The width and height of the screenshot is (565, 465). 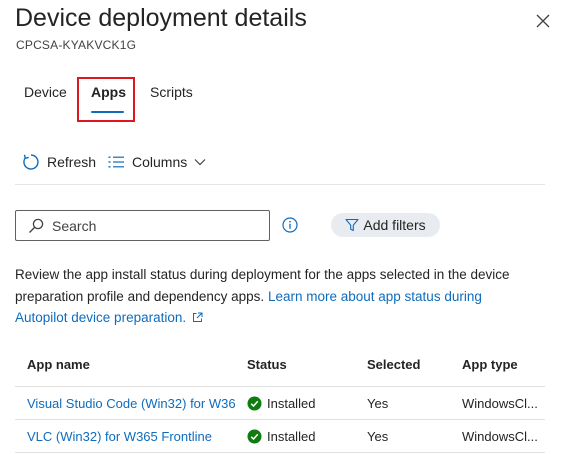 What do you see at coordinates (116, 162) in the screenshot?
I see `columns-icon` at bounding box center [116, 162].